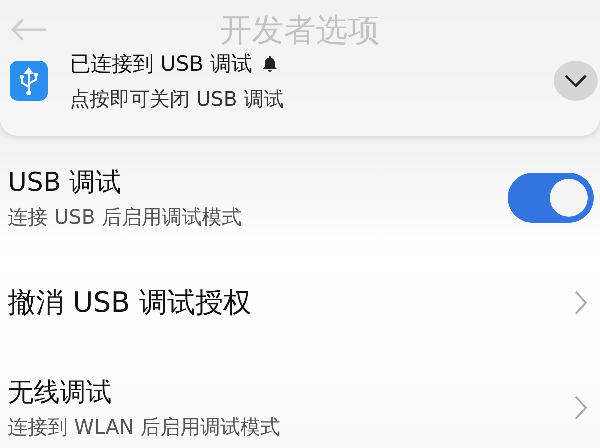 The width and height of the screenshot is (600, 448). Describe the element at coordinates (130, 303) in the screenshot. I see `setting-title: 撤消 USB 调试授权` at that location.